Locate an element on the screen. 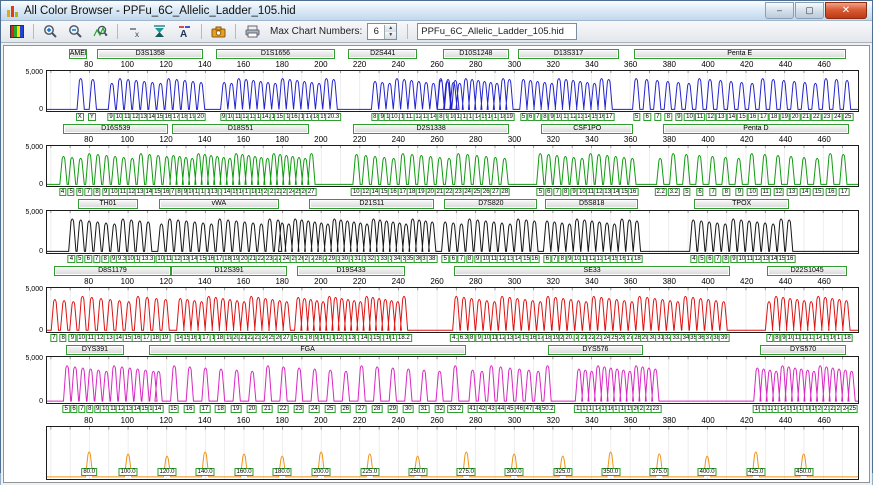 This screenshot has height=485, width=873. close-button: ✕ is located at coordinates (846, 10).